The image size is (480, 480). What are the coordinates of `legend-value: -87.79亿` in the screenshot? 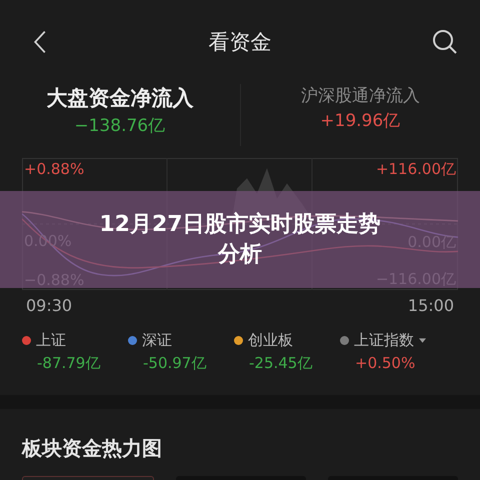 It's located at (69, 363).